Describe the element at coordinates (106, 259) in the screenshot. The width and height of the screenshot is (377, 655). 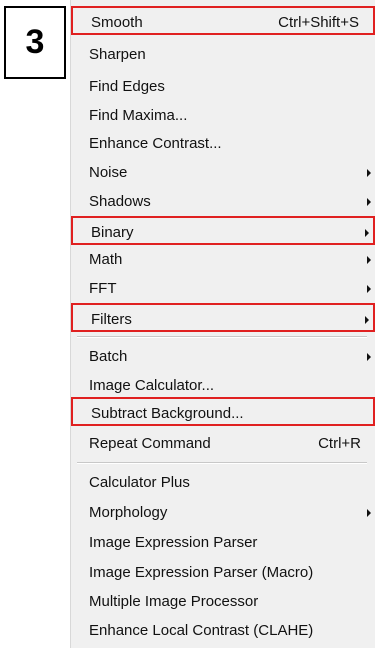
I see `menu-item-label: Math` at that location.